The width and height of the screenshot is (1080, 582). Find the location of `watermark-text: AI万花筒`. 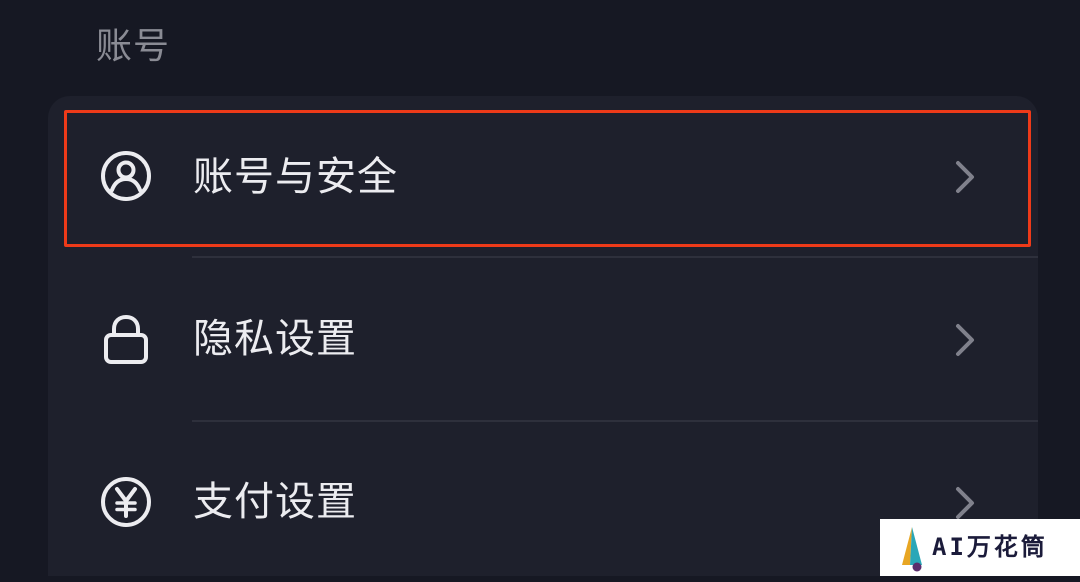

watermark-text: AI万花筒 is located at coordinates (990, 547).